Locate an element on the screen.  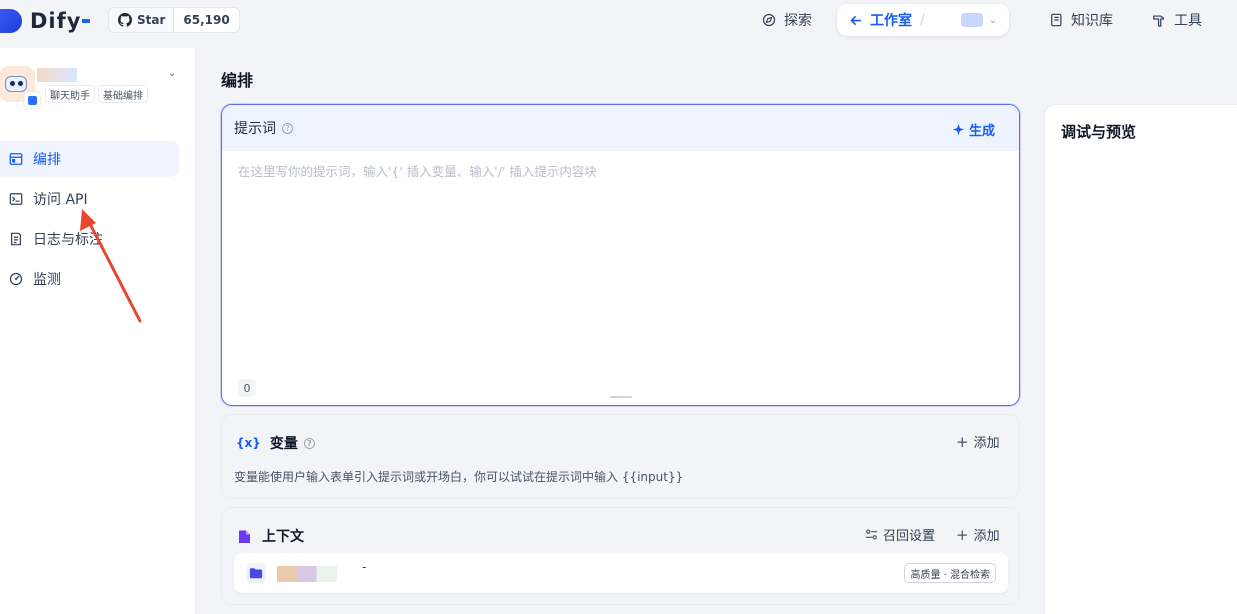
debug-preview-panel: 调试与预览 is located at coordinates (1140, 359).